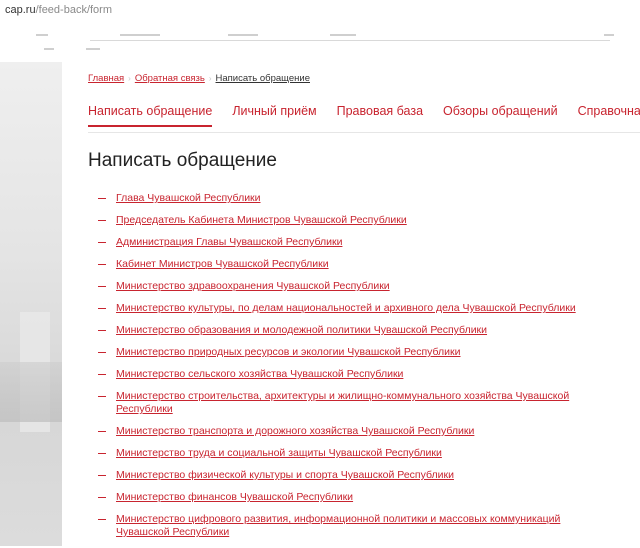 The image size is (640, 548). Describe the element at coordinates (229, 242) in the screenshot. I see `organization-link: Администрация Главы Чувашской Республики` at that location.